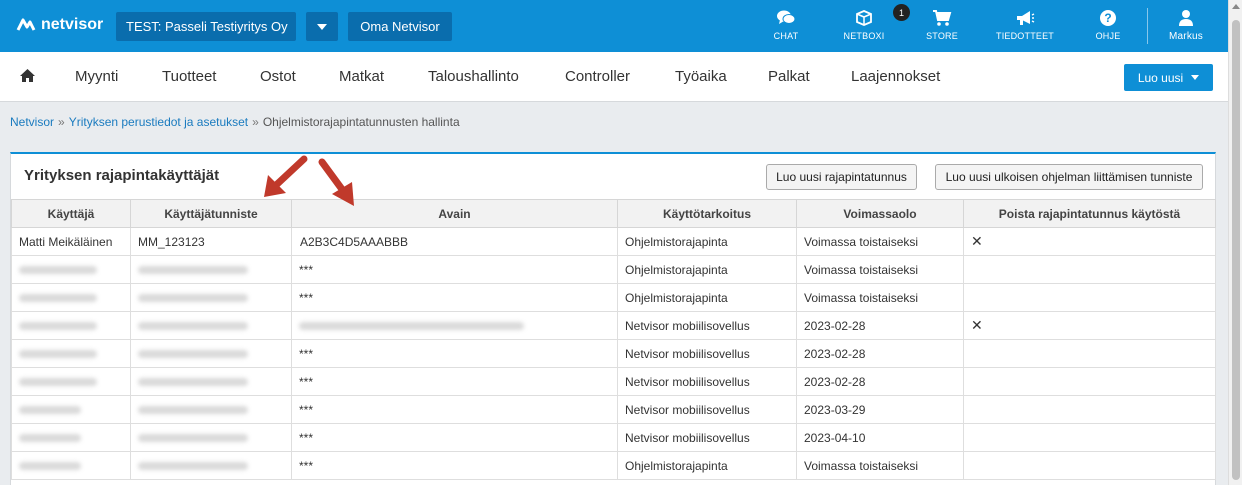 Image resolution: width=1242 pixels, height=485 pixels. Describe the element at coordinates (158, 122) in the screenshot. I see `breadcrumb-company-settings: Yrityksen perustiedot ja asetukset` at that location.